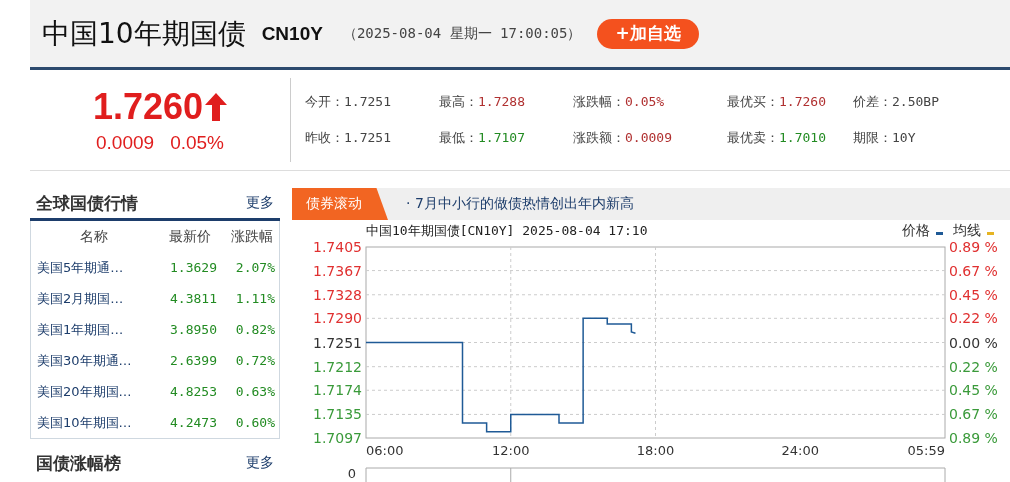  Describe the element at coordinates (619, 102) in the screenshot. I see `stat-item: 涨跌幅：0.05%` at that location.